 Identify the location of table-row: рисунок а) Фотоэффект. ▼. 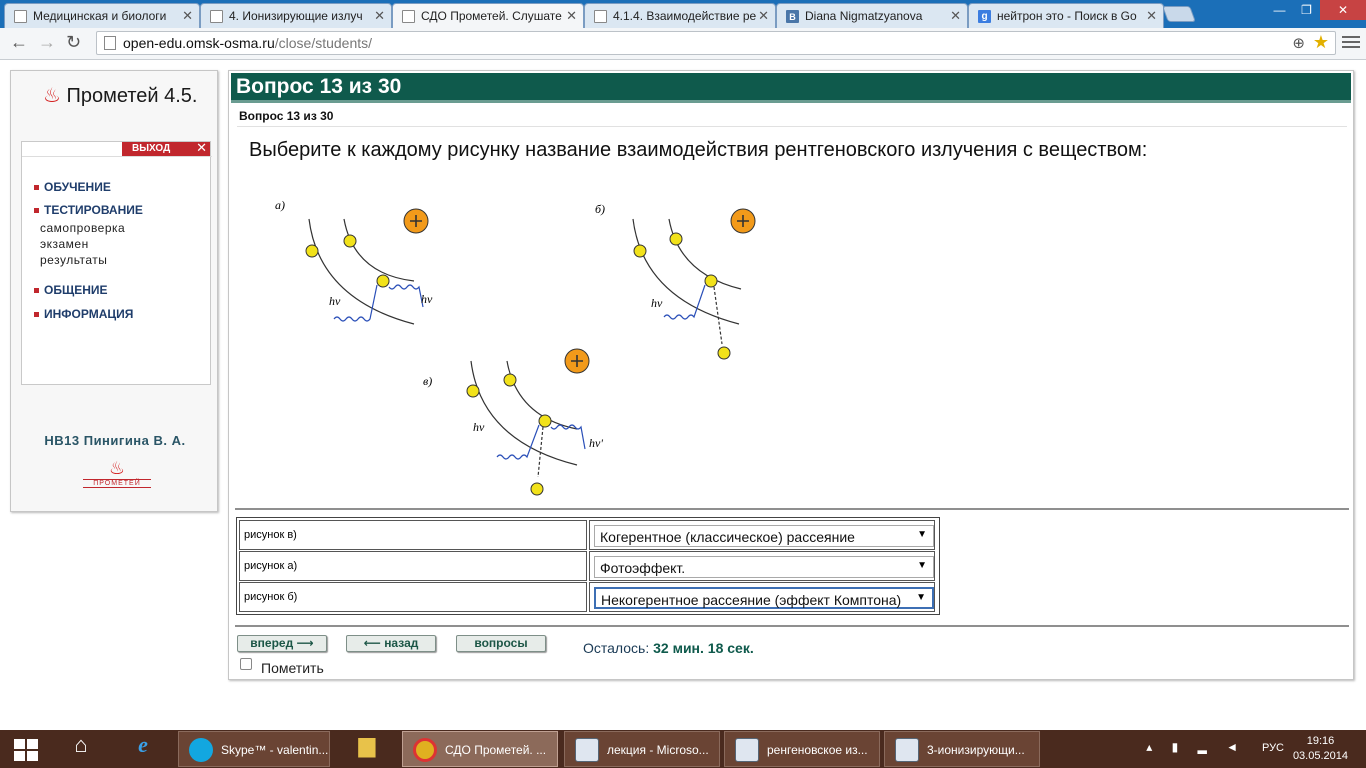
(587, 566).